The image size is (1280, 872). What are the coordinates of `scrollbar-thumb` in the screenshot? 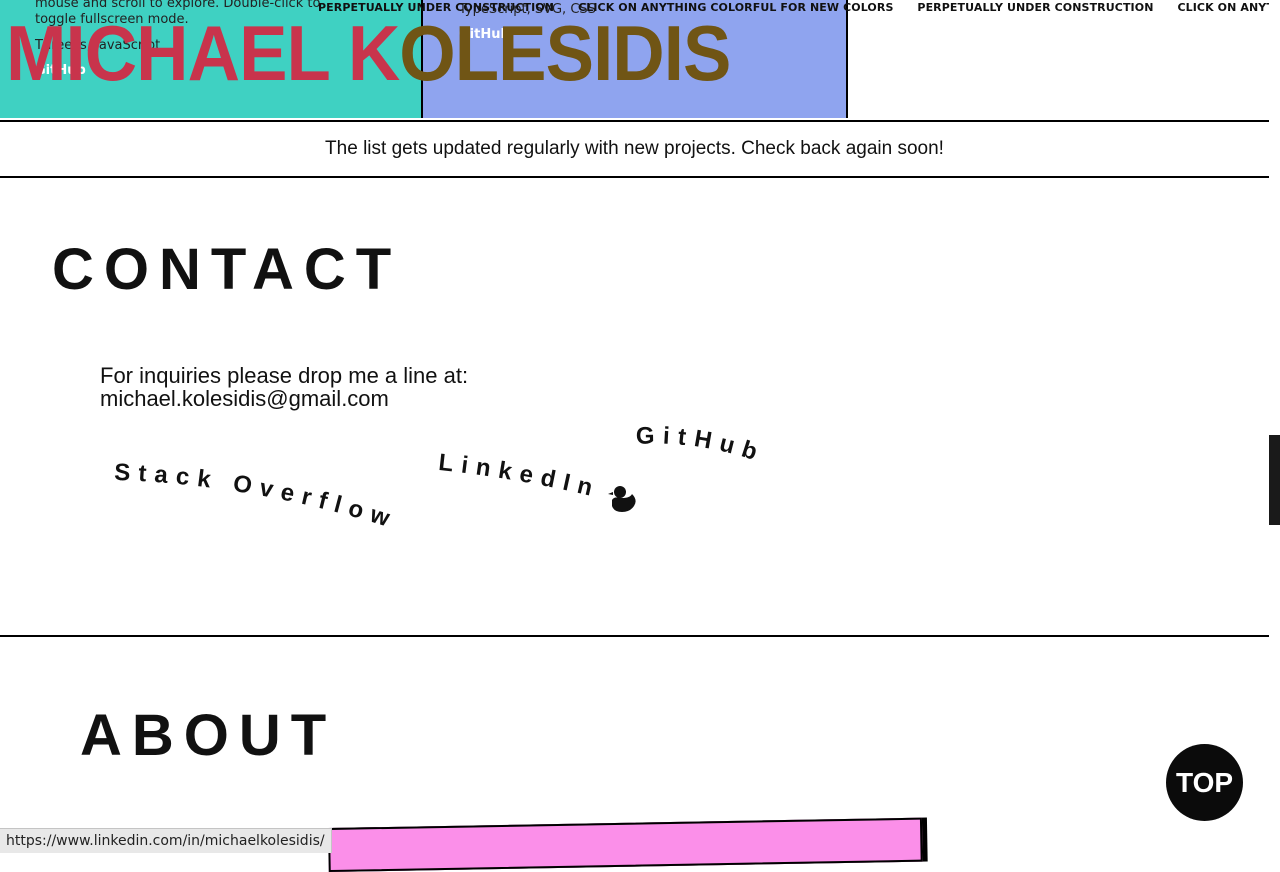 It's located at (1274, 480).